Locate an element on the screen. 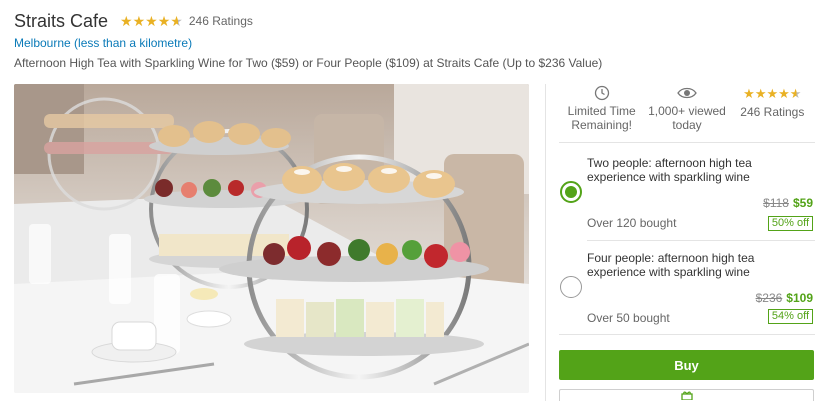 The image size is (819, 401). deal-header: Straits Cafe ★ ★ ★ ★ ★ 246 Ratings is located at coordinates (133, 21).